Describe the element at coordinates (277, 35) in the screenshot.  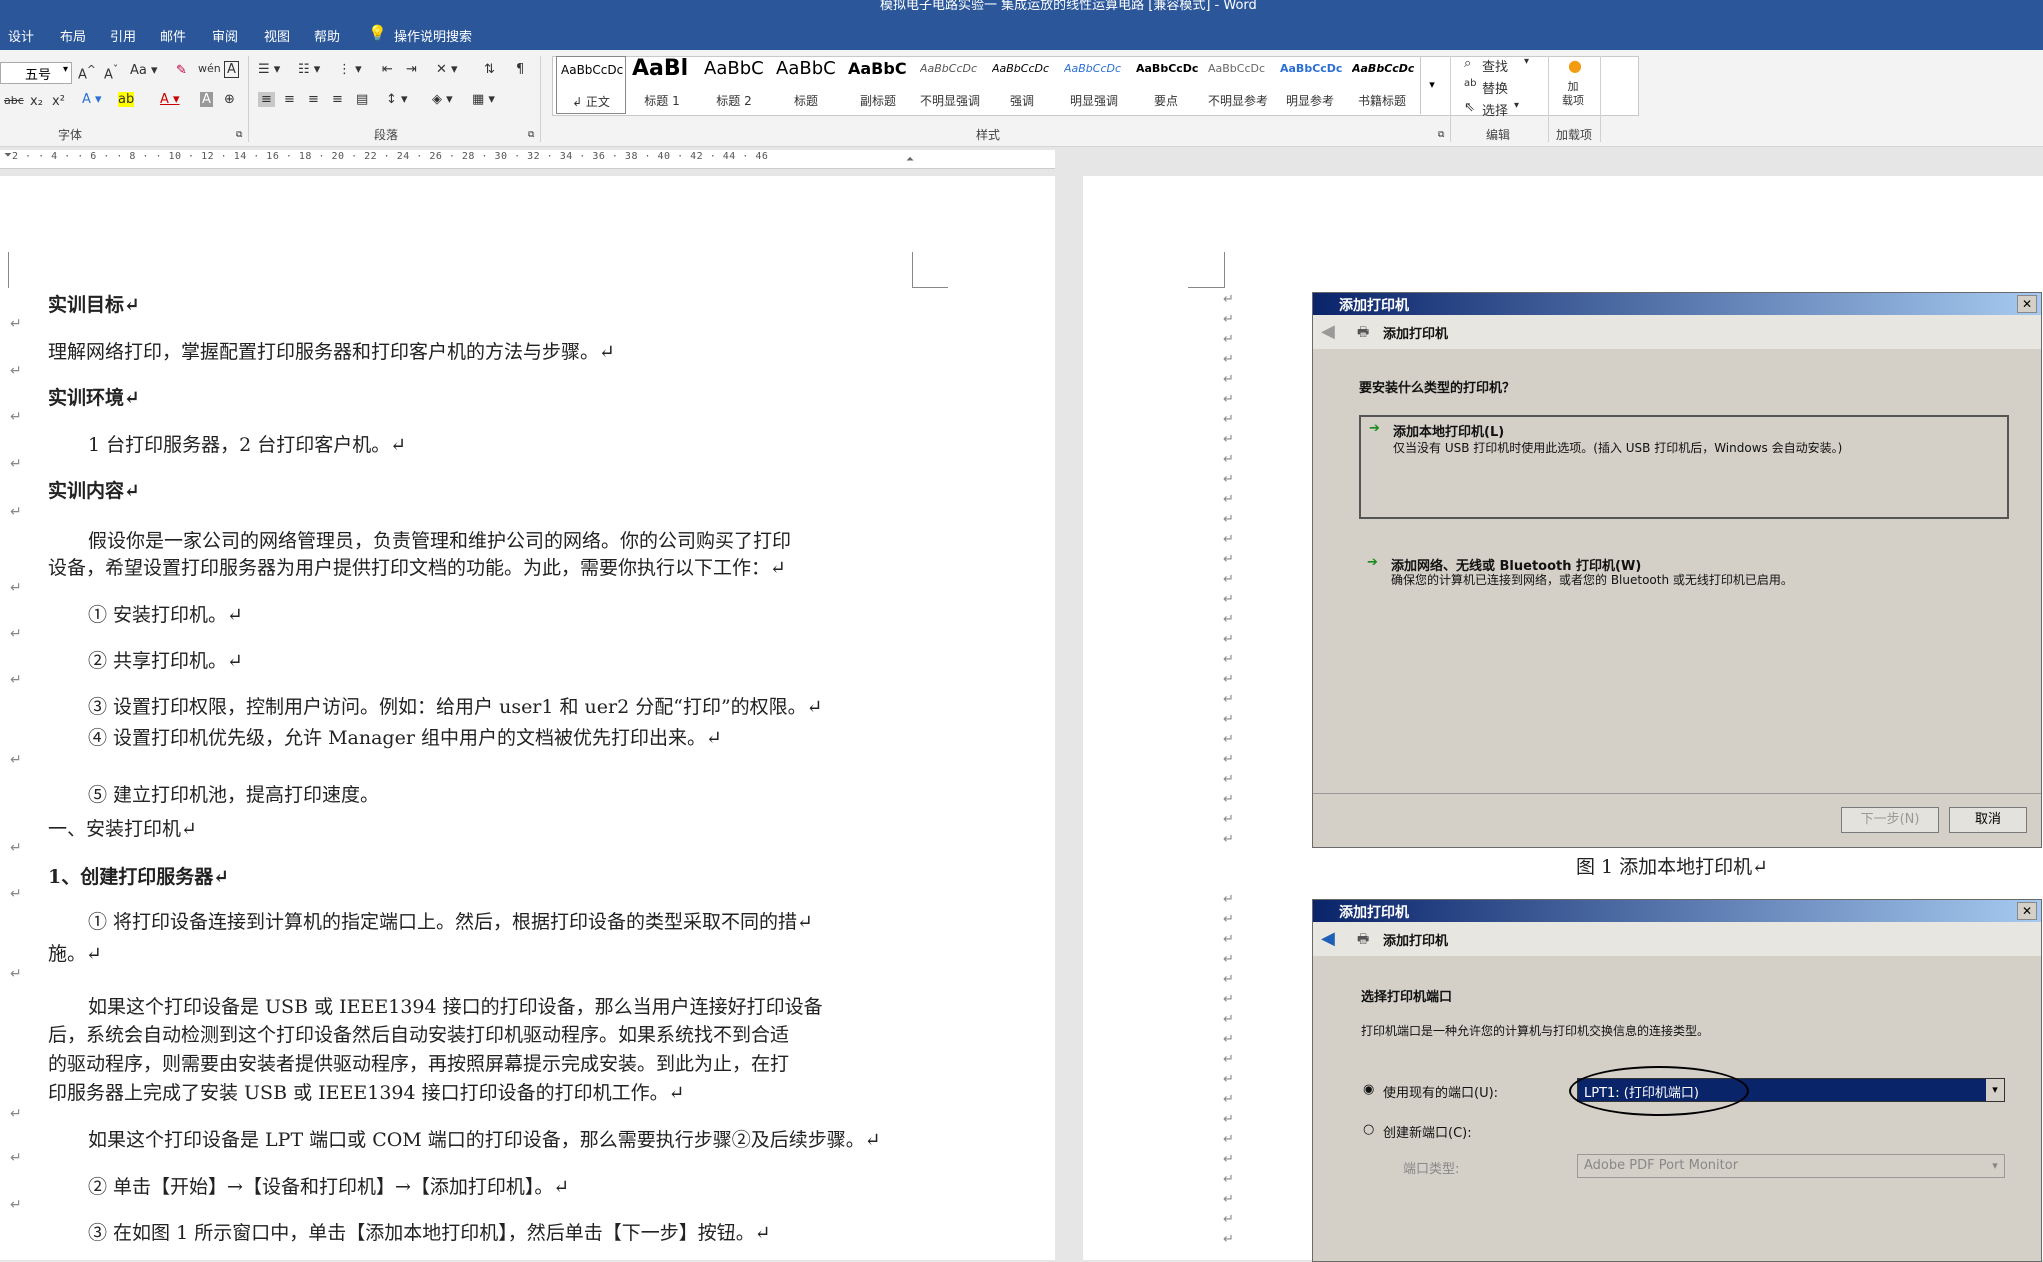
I see `tab-view: 视图` at that location.